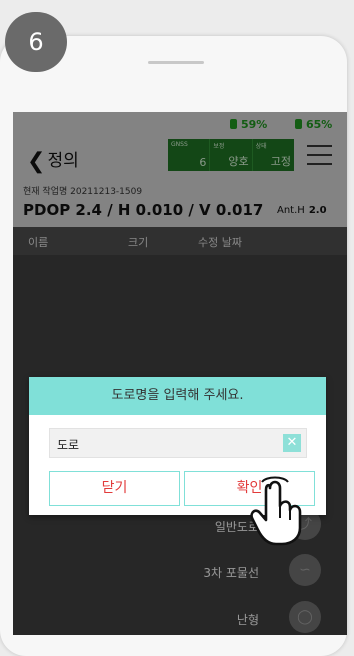 Image resolution: width=354 pixels, height=656 pixels. Describe the element at coordinates (178, 443) in the screenshot. I see `road-name-input: 도로 ✕` at that location.